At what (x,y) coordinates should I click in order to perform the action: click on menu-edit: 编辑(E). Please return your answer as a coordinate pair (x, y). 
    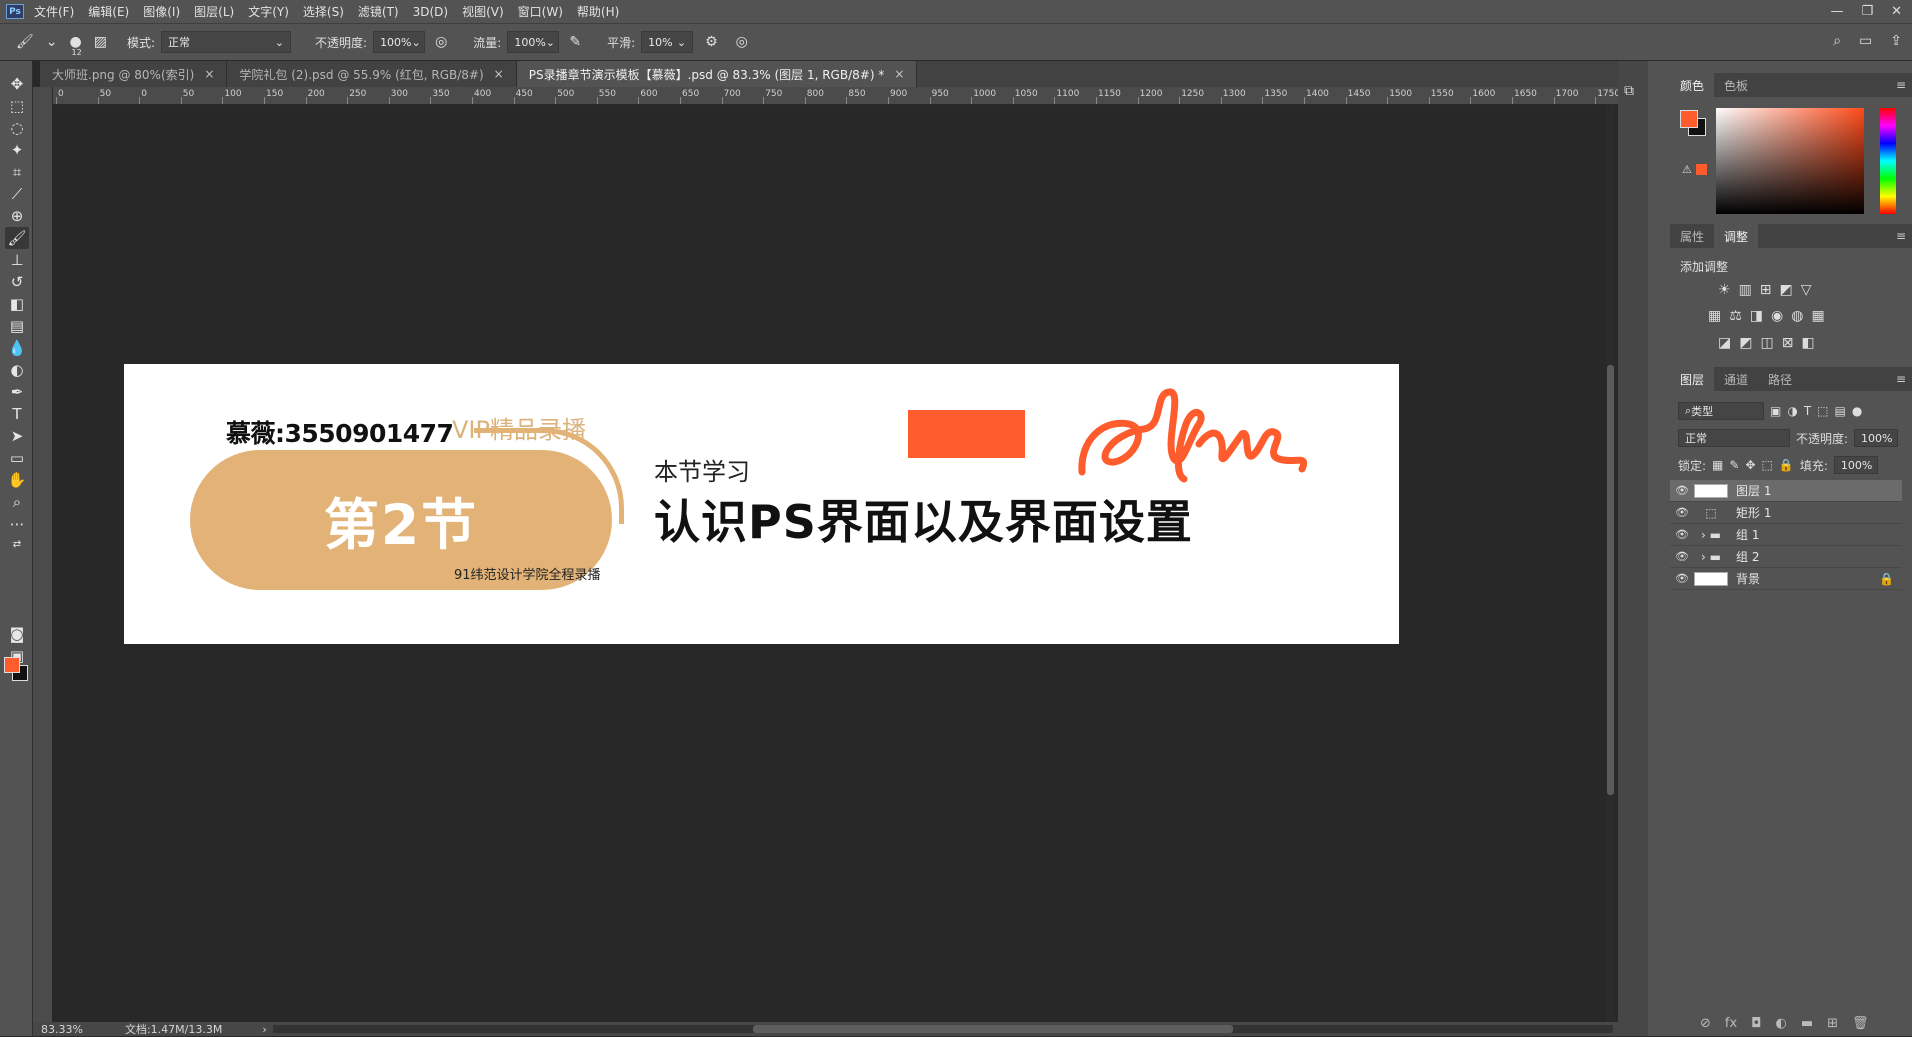
    Looking at the image, I should click on (108, 11).